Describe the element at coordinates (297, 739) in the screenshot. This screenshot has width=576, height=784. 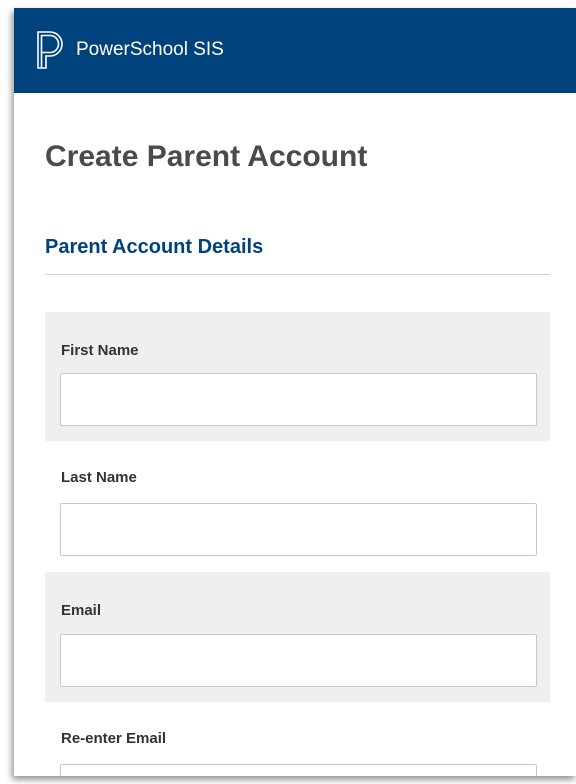
I see `reenter-email-field-group: Re-enter Email` at that location.